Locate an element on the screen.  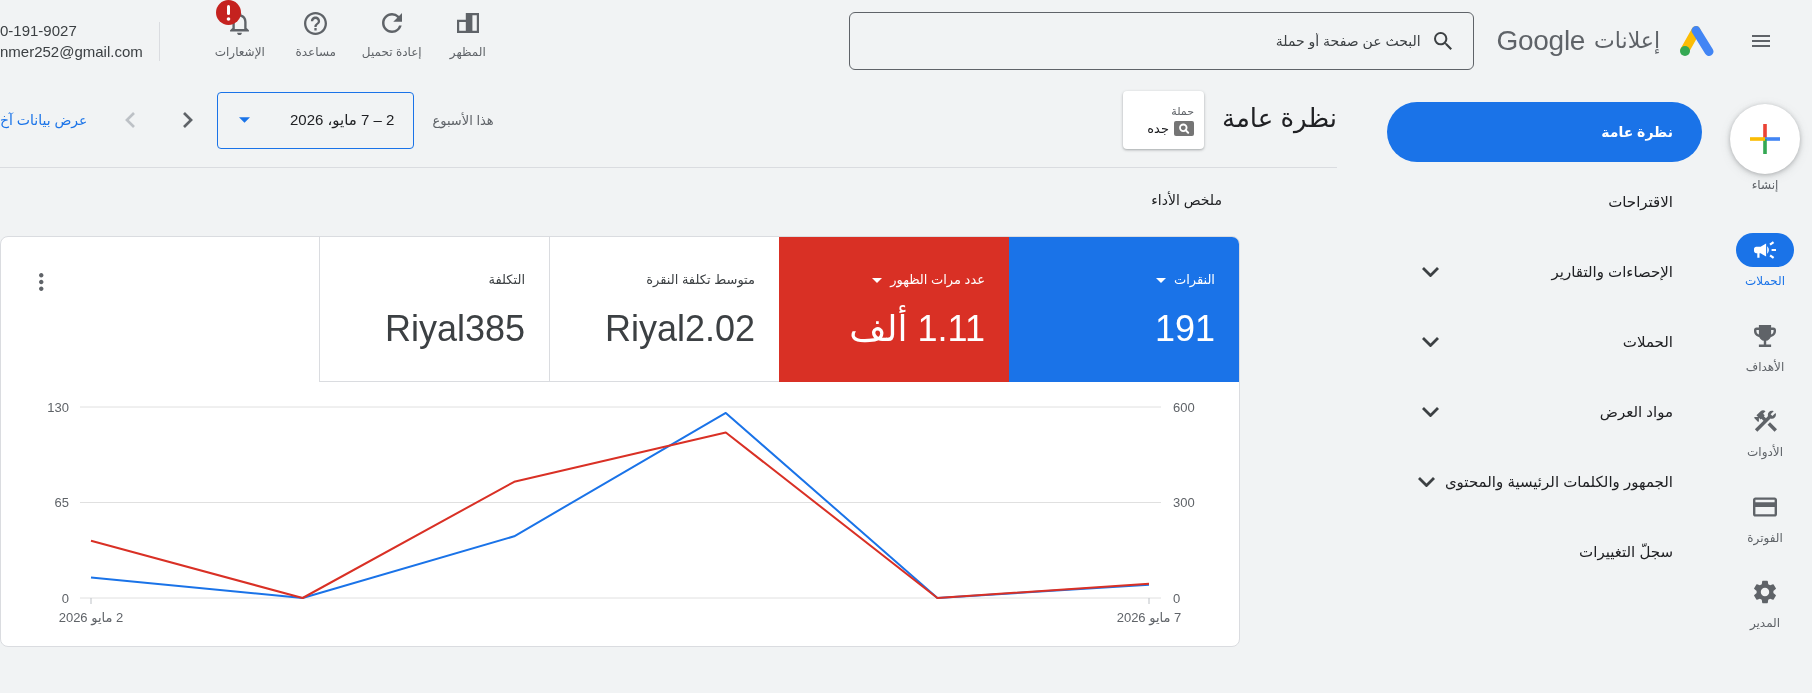
megaphone-icon is located at coordinates (1765, 250).